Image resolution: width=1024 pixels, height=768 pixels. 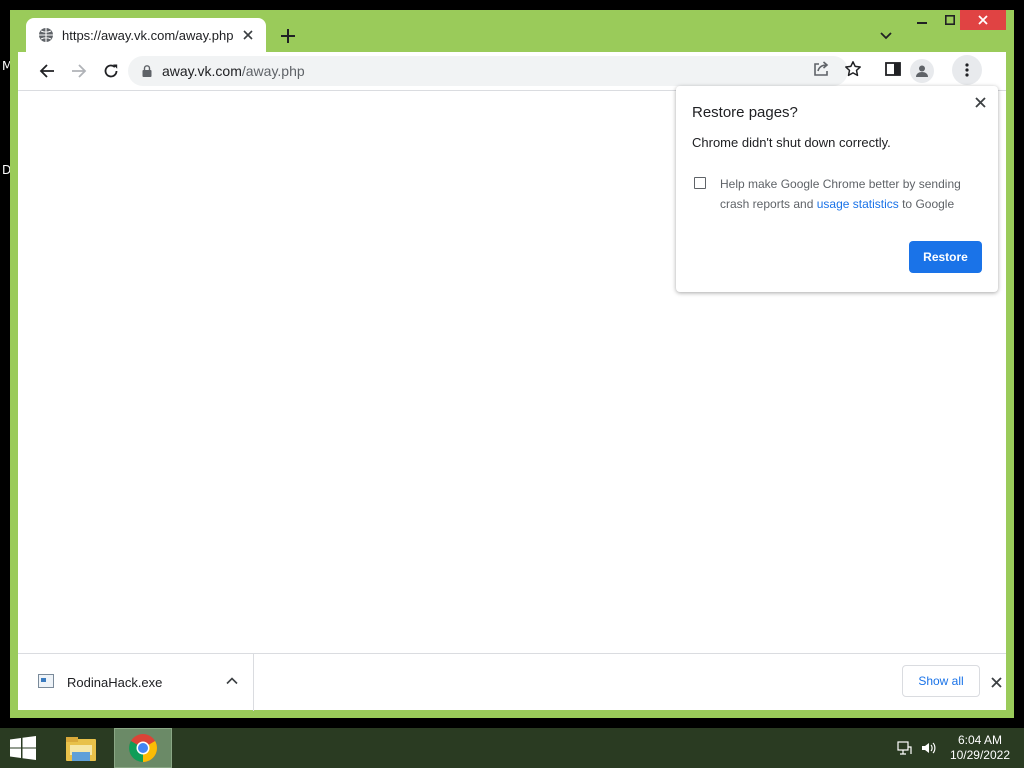 I want to click on window-close-button, so click(x=983, y=20).